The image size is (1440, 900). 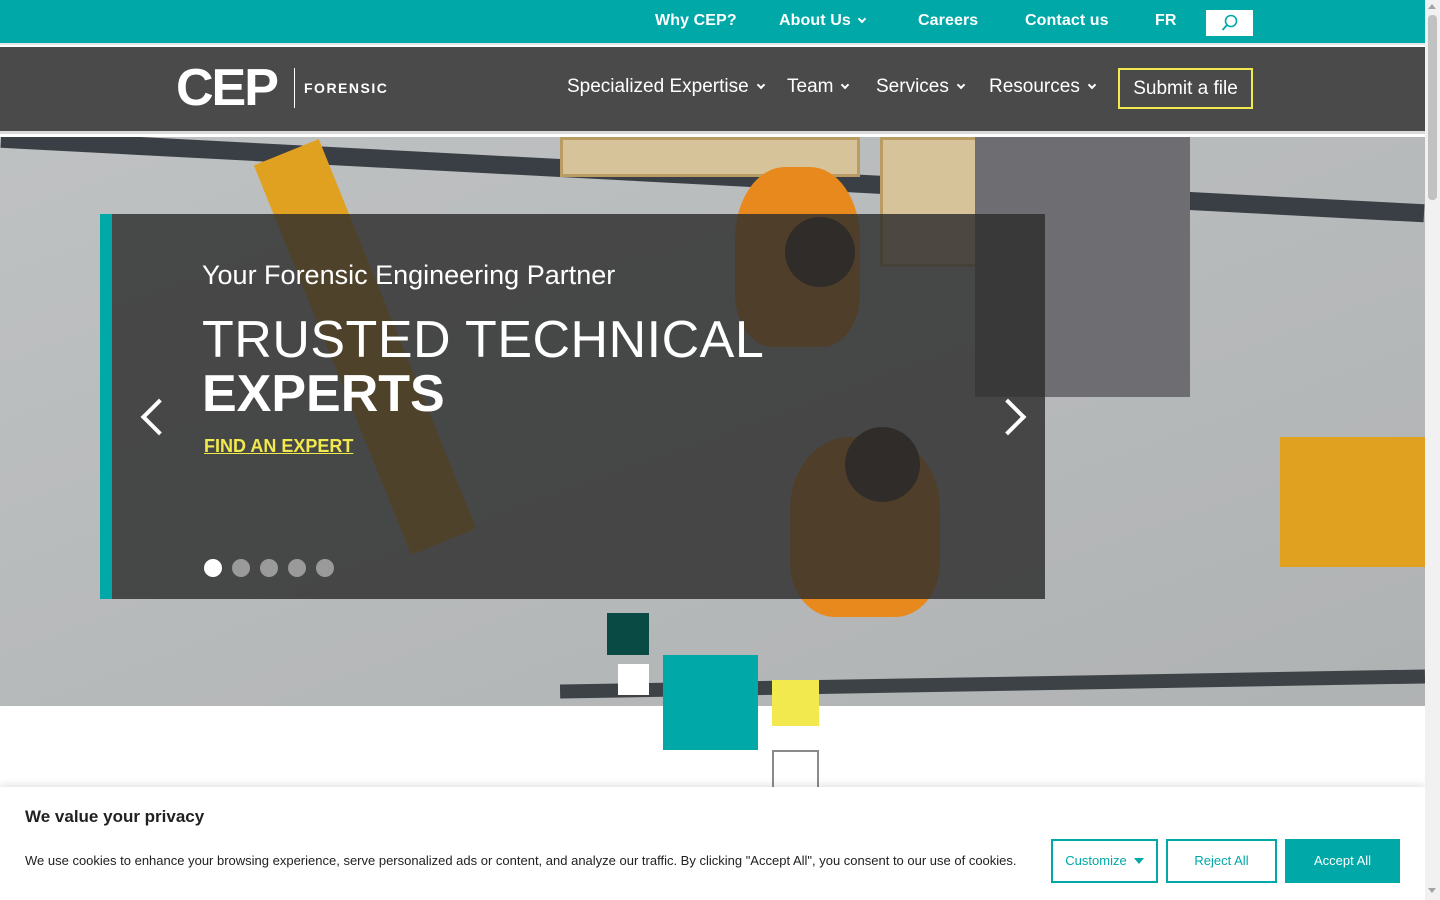 I want to click on nav-contact-us: Contact us, so click(x=1067, y=21).